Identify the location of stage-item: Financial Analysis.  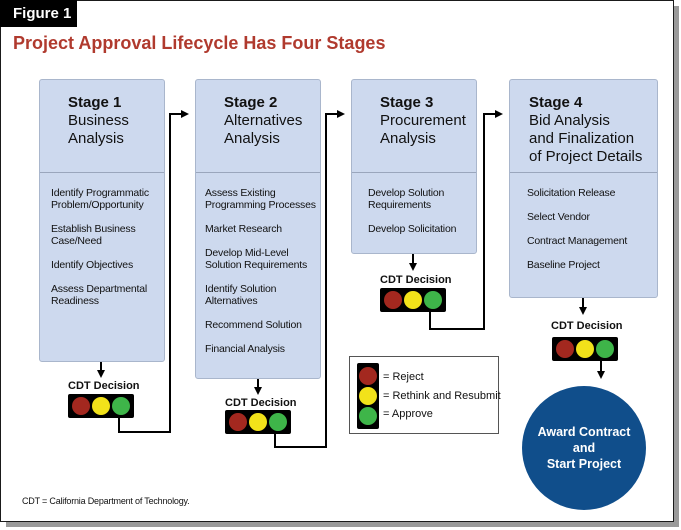
(245, 349).